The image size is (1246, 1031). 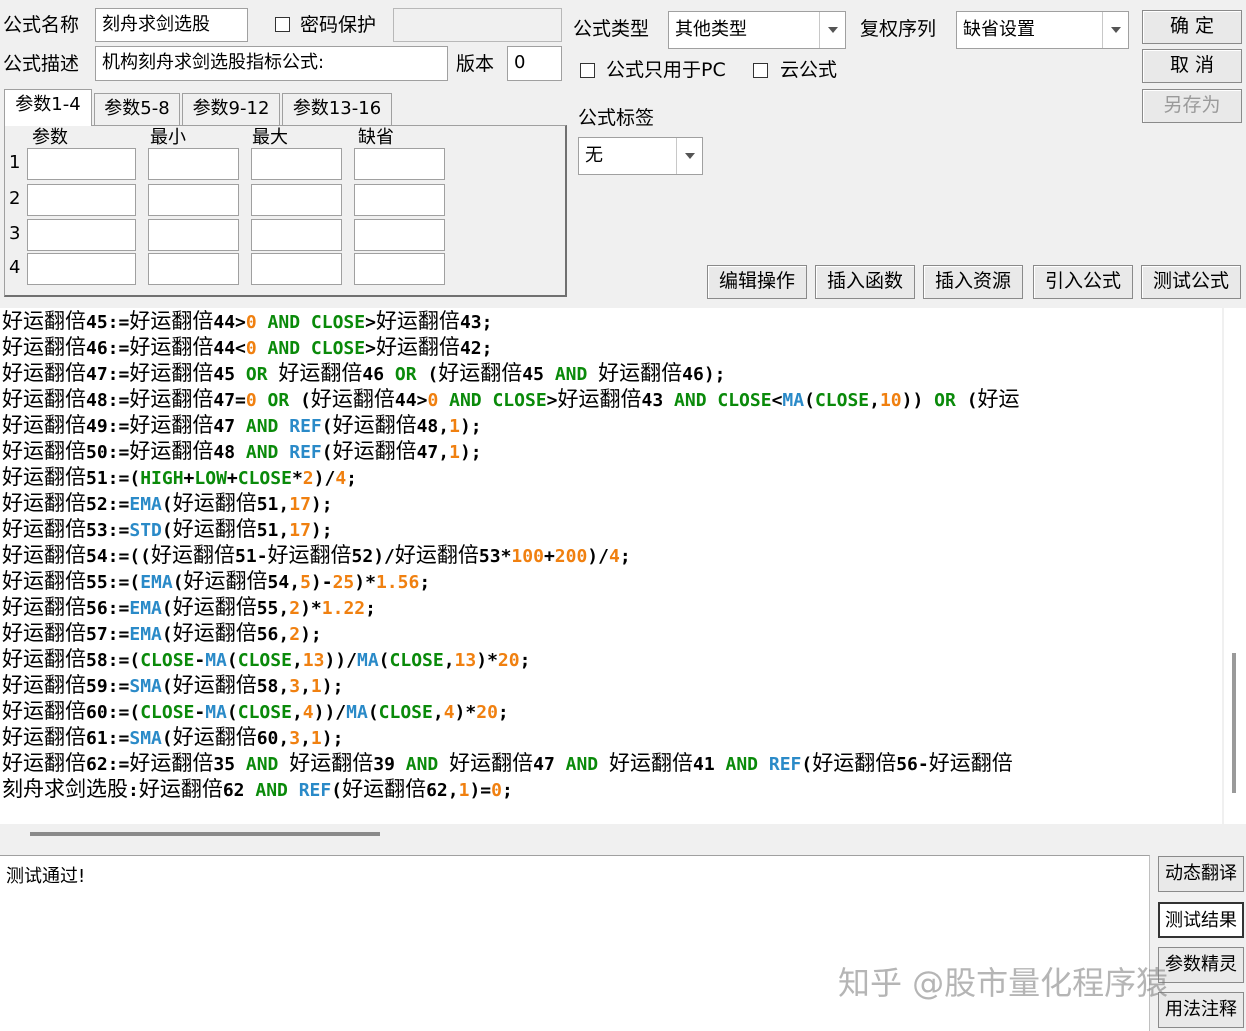 What do you see at coordinates (337, 109) in the screenshot?
I see `tab-params-13-16: 参数13-16` at bounding box center [337, 109].